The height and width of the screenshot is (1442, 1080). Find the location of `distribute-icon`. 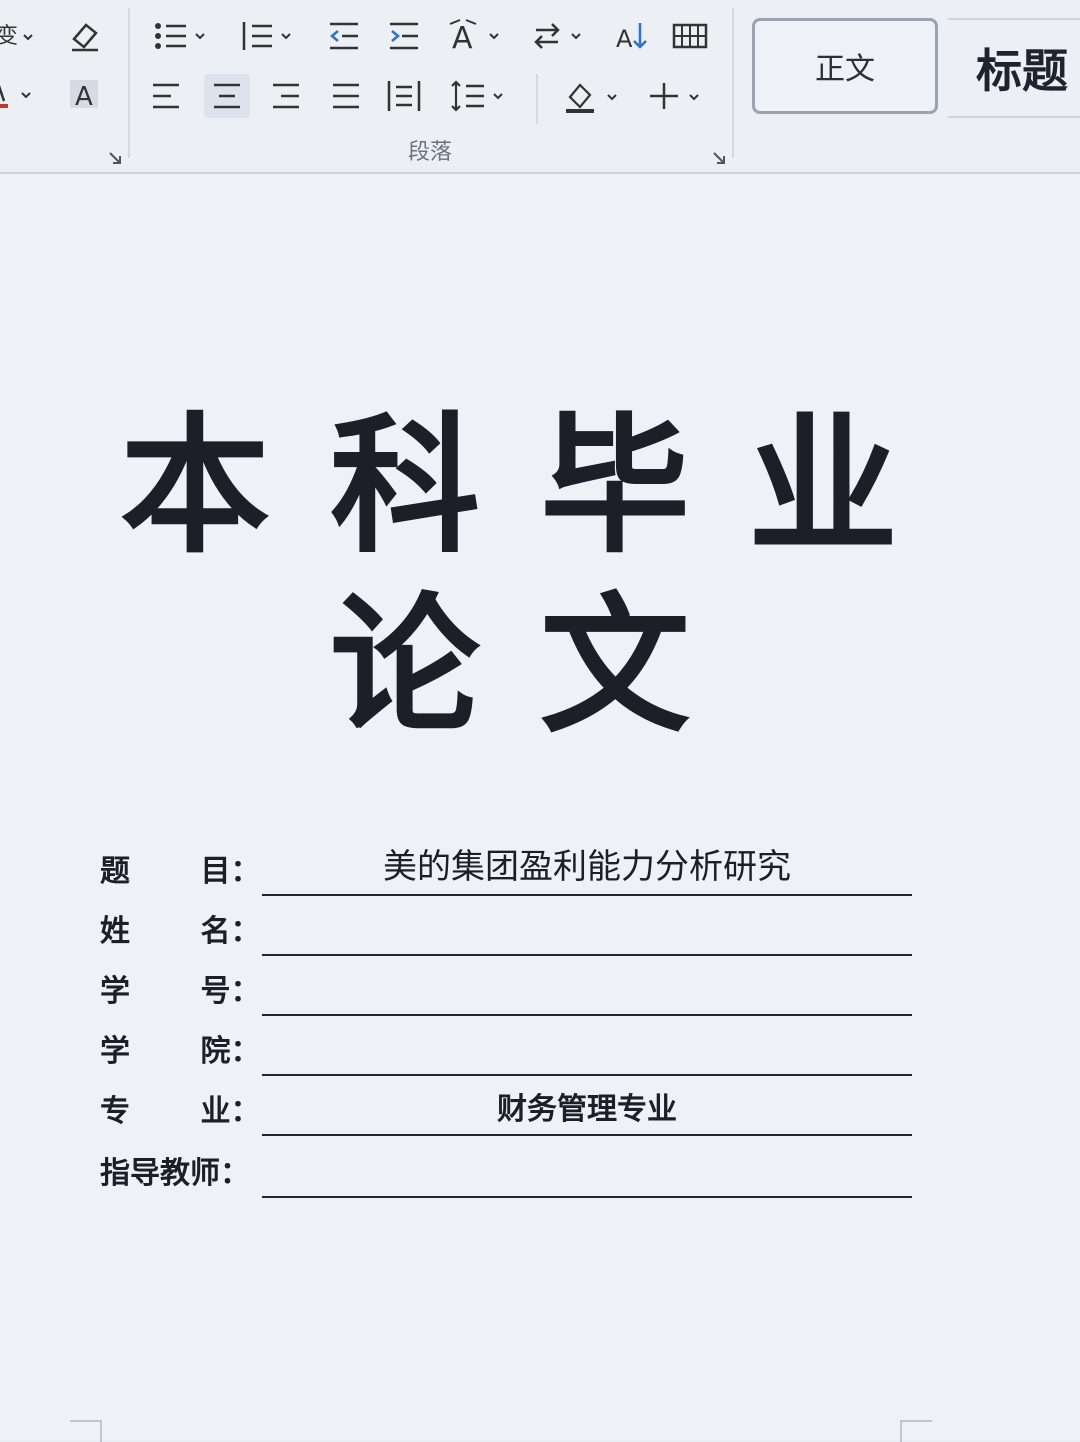

distribute-icon is located at coordinates (404, 96).